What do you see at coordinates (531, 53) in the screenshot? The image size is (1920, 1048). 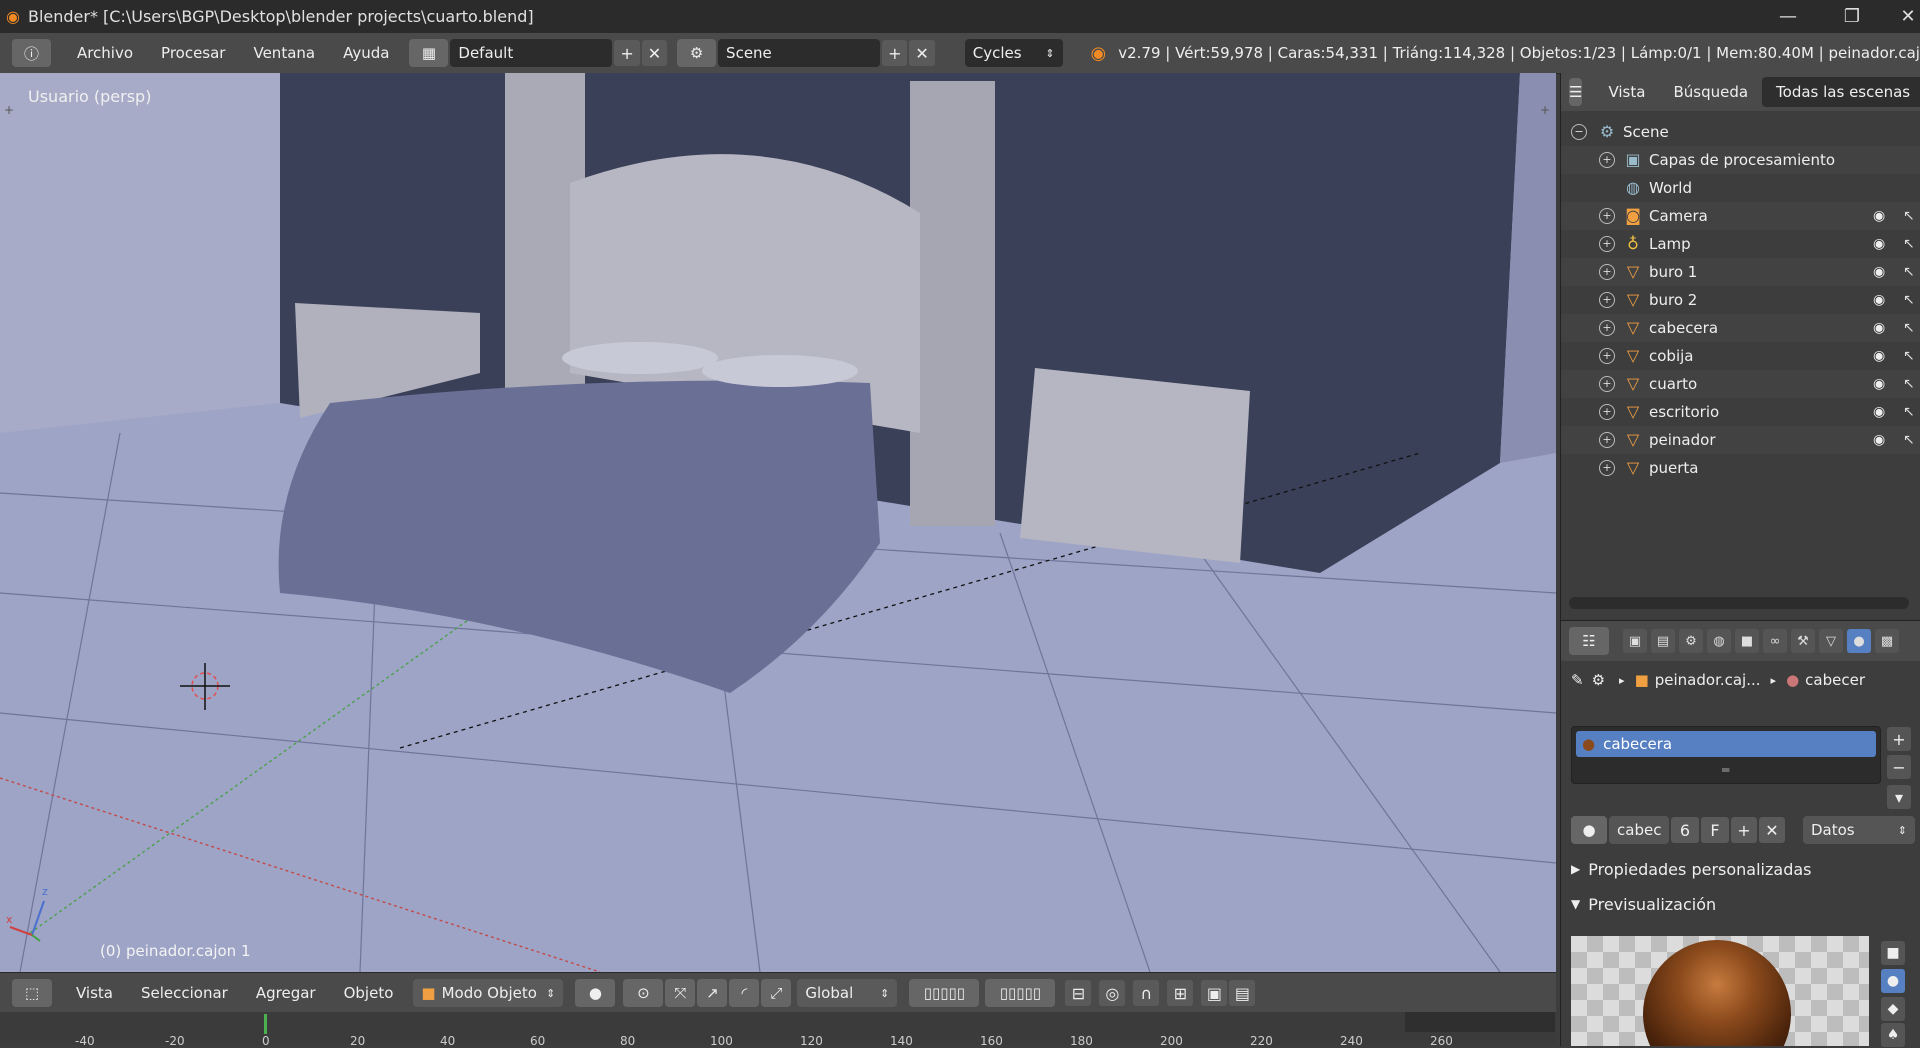 I see `screen-layout-field: Default` at bounding box center [531, 53].